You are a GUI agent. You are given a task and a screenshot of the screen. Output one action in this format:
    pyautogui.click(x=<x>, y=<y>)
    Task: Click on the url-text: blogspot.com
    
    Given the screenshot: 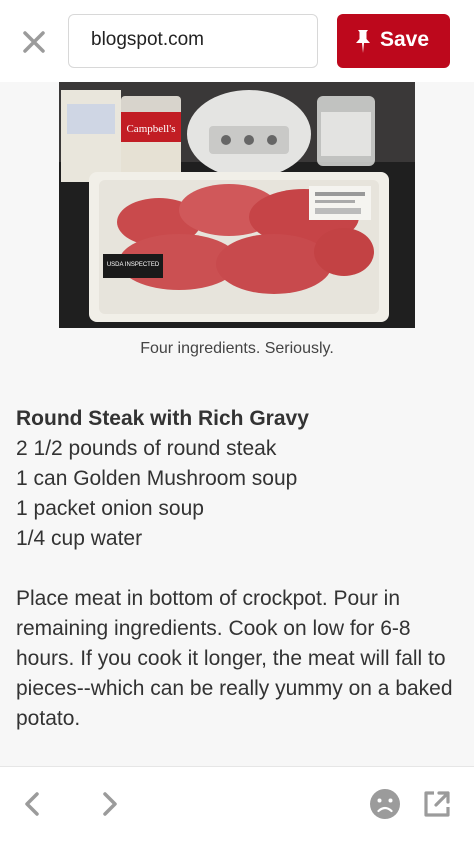 What is the action you would take?
    pyautogui.click(x=148, y=39)
    